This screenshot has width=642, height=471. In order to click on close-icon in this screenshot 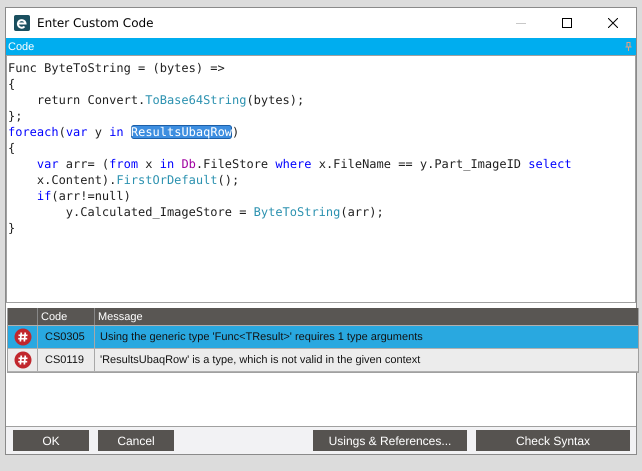, I will do `click(613, 23)`.